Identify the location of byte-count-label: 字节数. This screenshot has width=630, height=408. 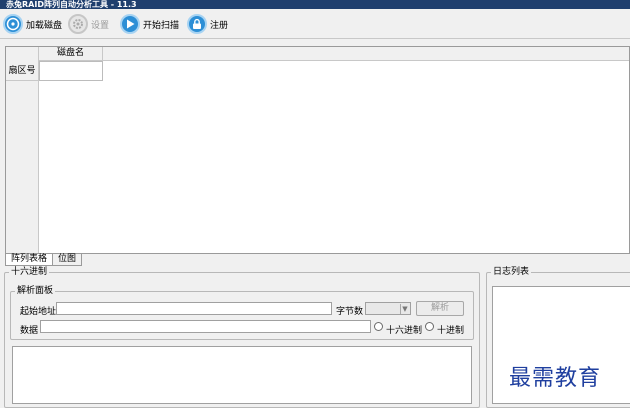
(350, 312).